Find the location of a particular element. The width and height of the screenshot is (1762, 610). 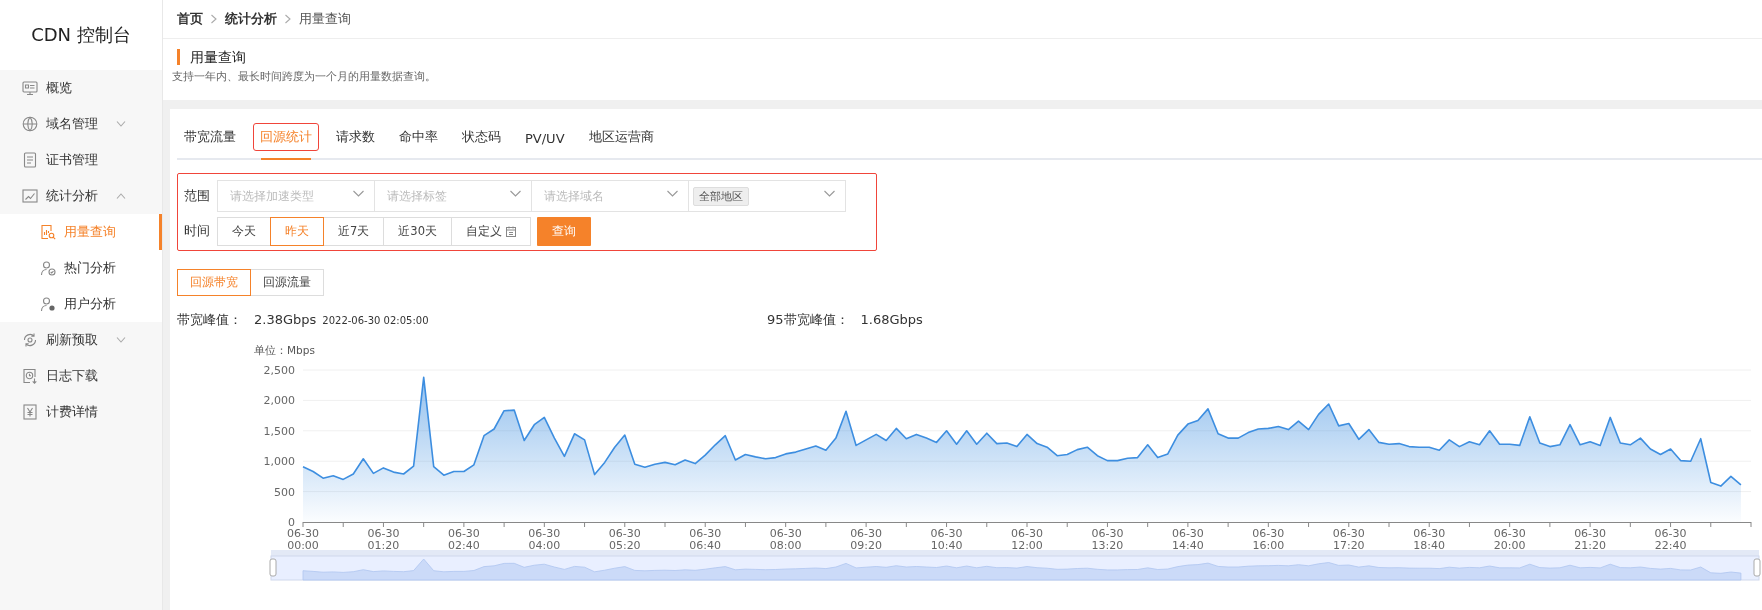

x-axis-label: 06-30 02:40 is located at coordinates (463, 539).